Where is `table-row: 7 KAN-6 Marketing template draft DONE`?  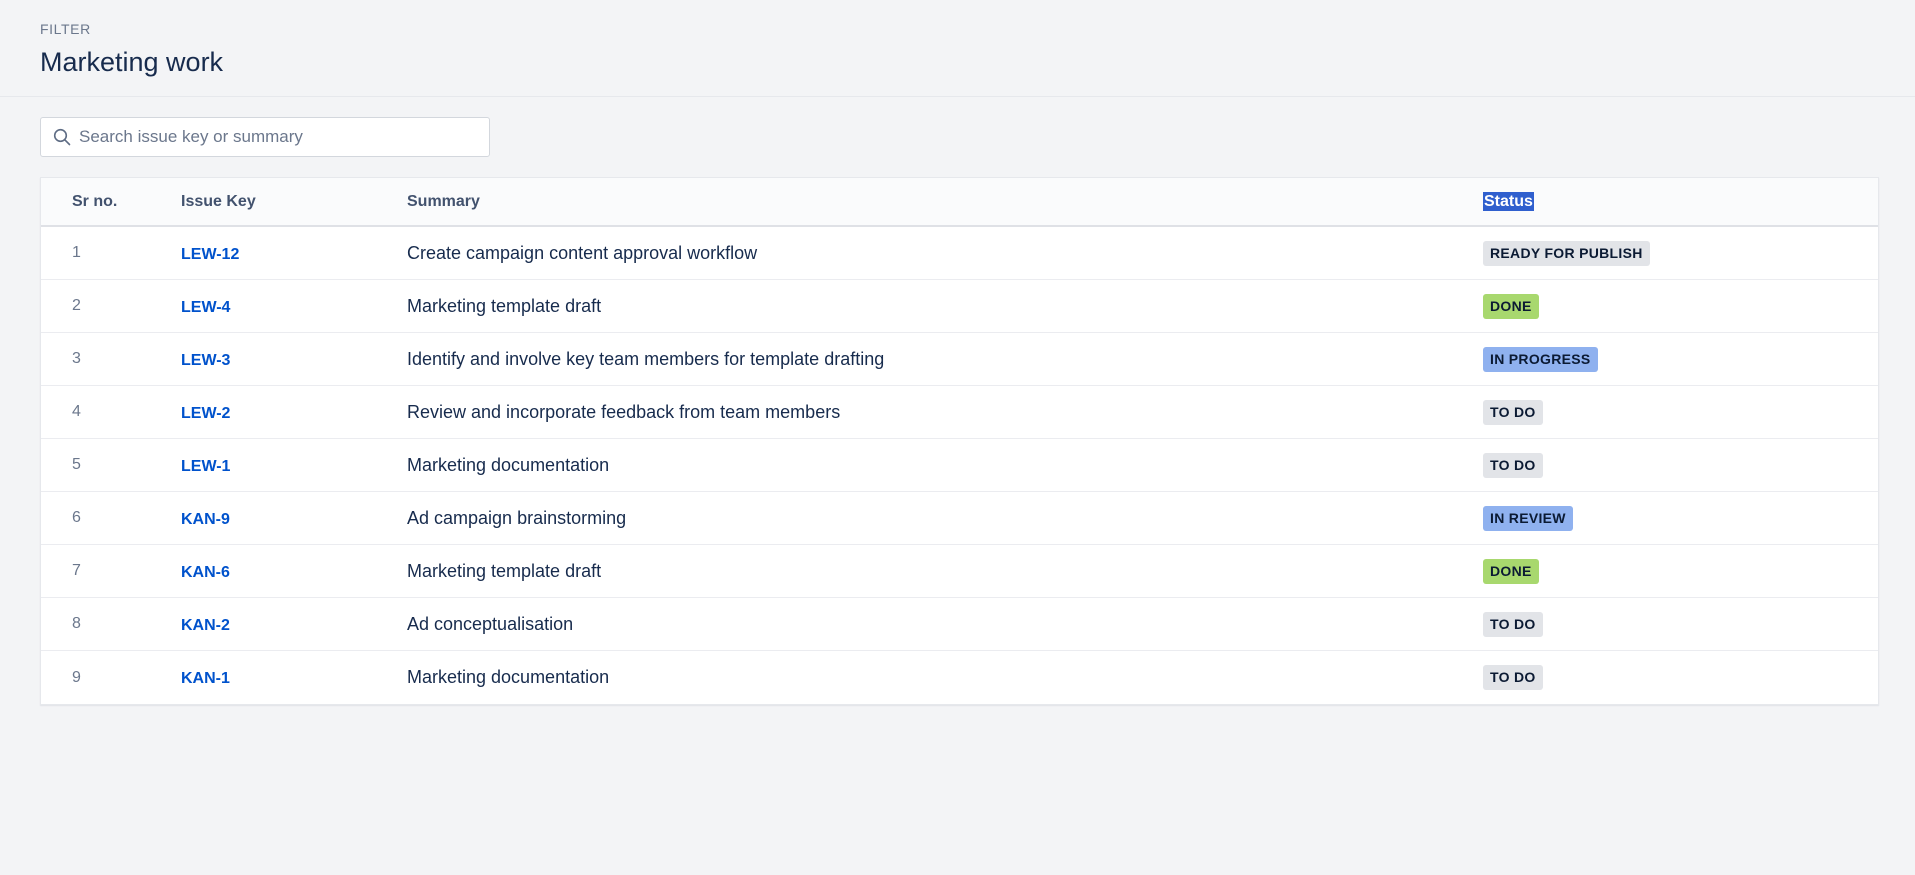
table-row: 7 KAN-6 Marketing template draft DONE is located at coordinates (959, 571).